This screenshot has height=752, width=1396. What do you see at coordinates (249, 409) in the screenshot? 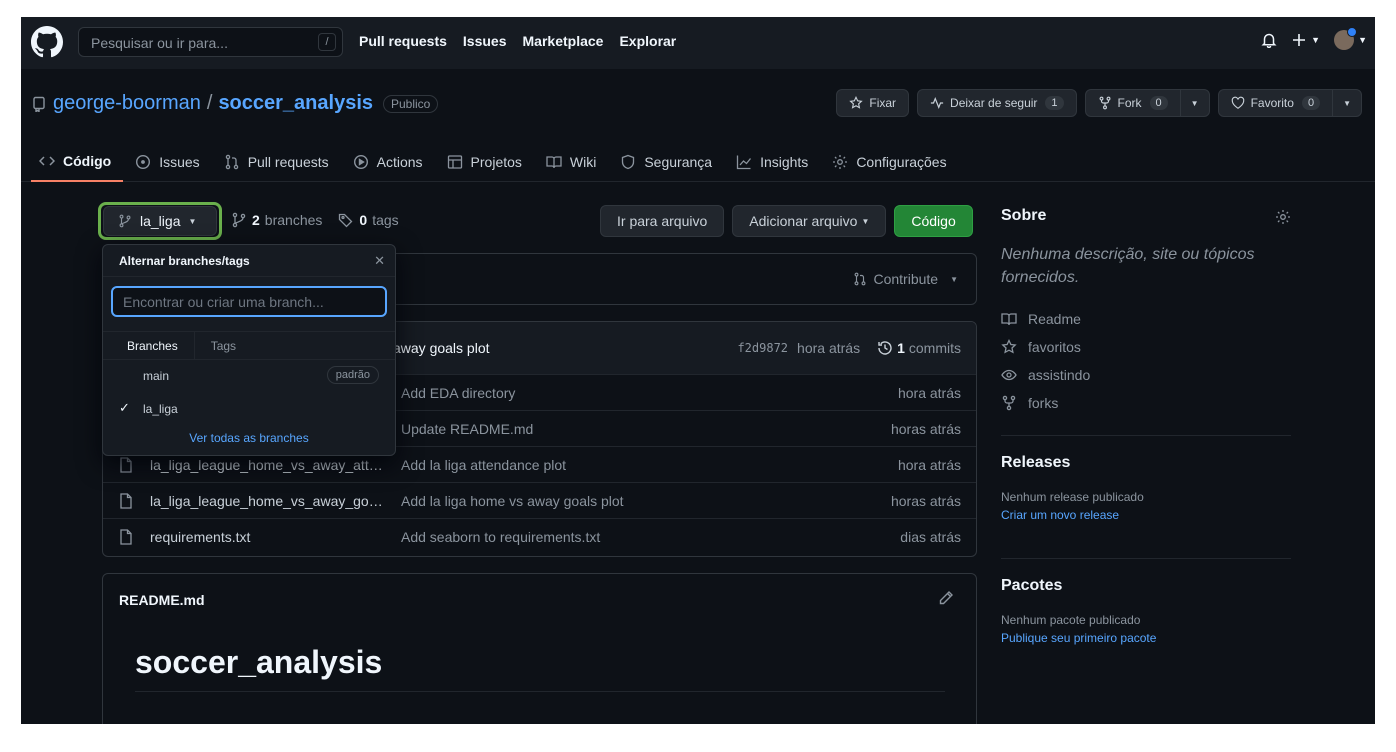
I see `branch-item-la-liga: ✓ la_liga` at bounding box center [249, 409].